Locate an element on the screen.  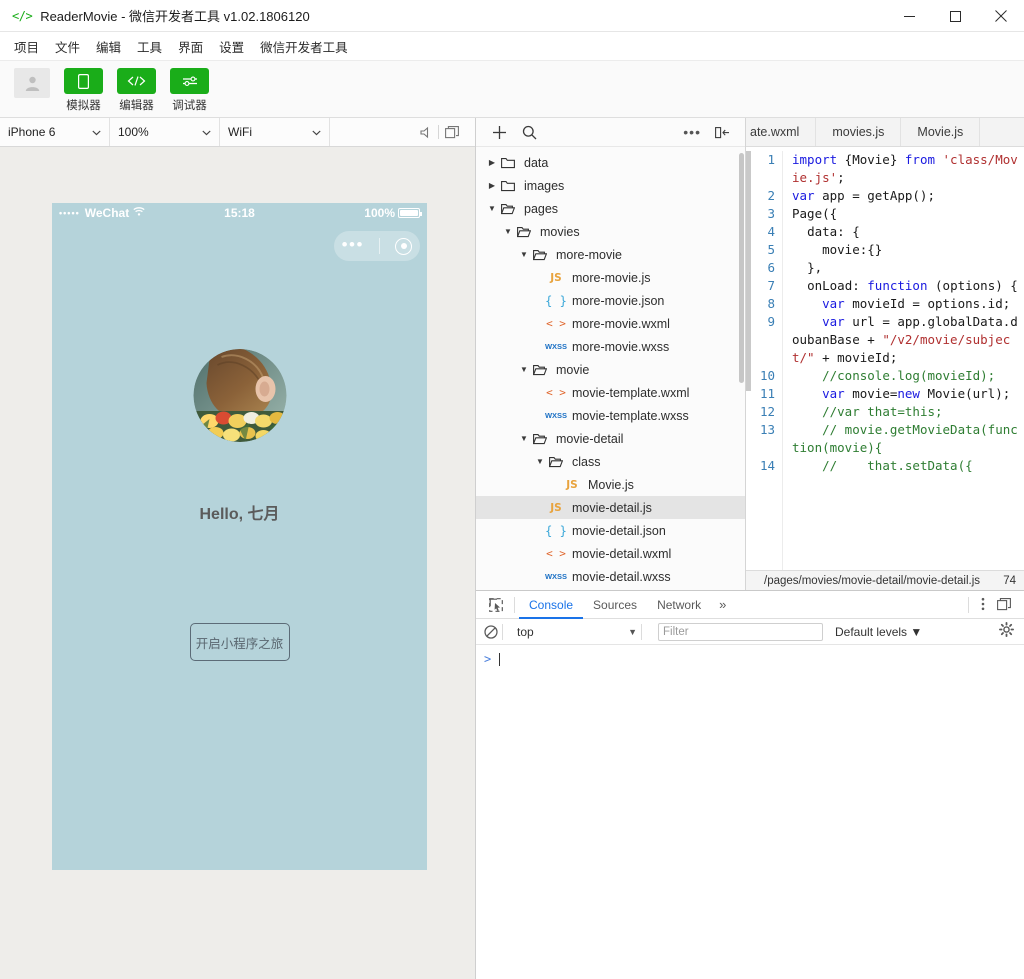
target-circle-icon is located at coordinates (404, 246).